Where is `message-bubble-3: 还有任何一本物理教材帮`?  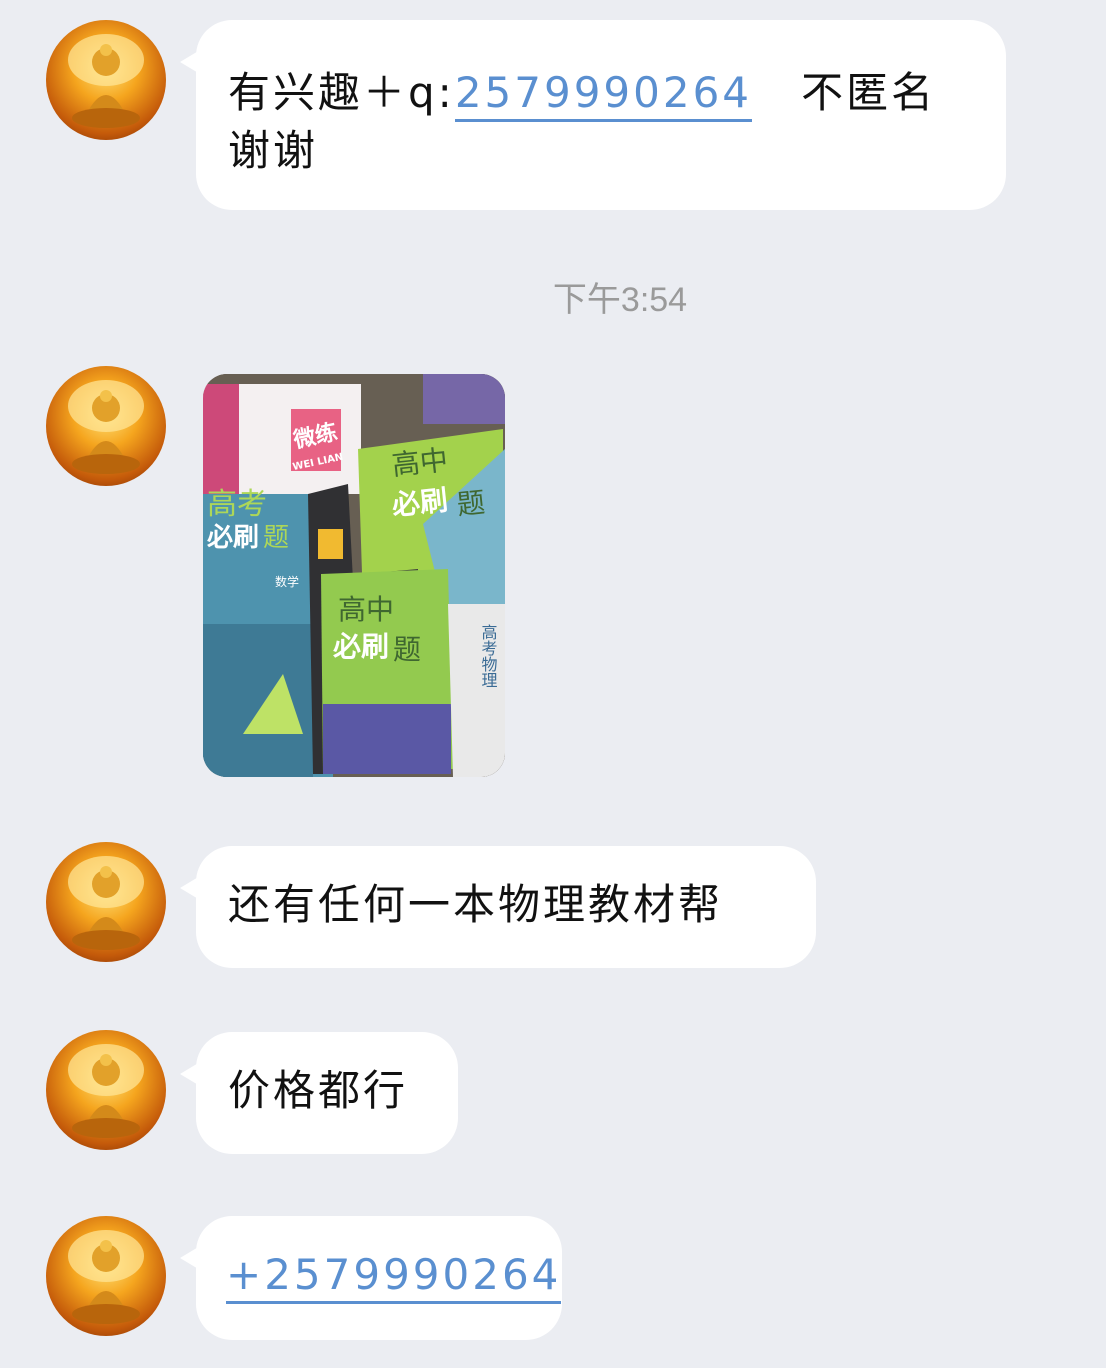 message-bubble-3: 还有任何一本物理教材帮 is located at coordinates (498, 907).